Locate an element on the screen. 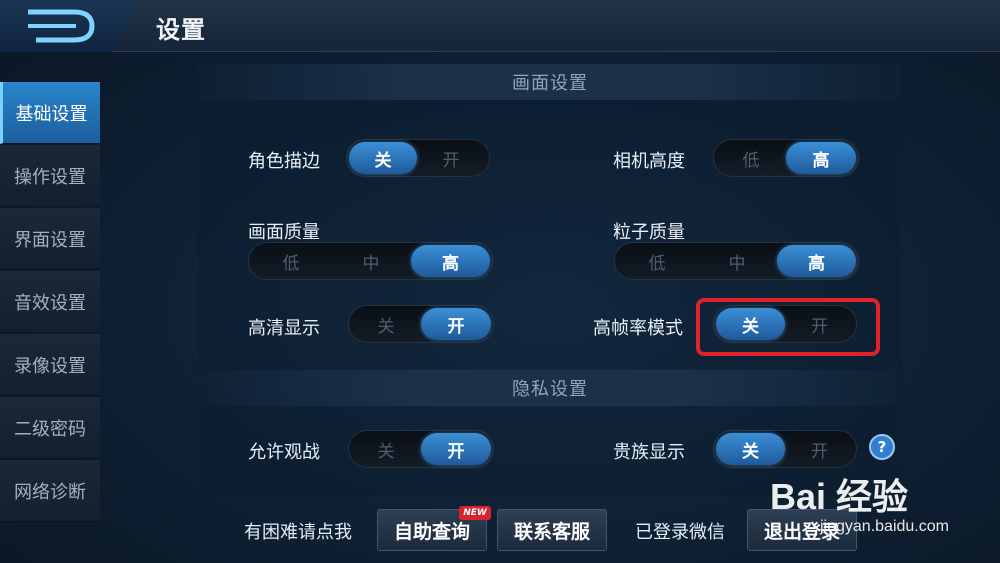  graphics-quality-toggle: 低 中 高 is located at coordinates (370, 261).